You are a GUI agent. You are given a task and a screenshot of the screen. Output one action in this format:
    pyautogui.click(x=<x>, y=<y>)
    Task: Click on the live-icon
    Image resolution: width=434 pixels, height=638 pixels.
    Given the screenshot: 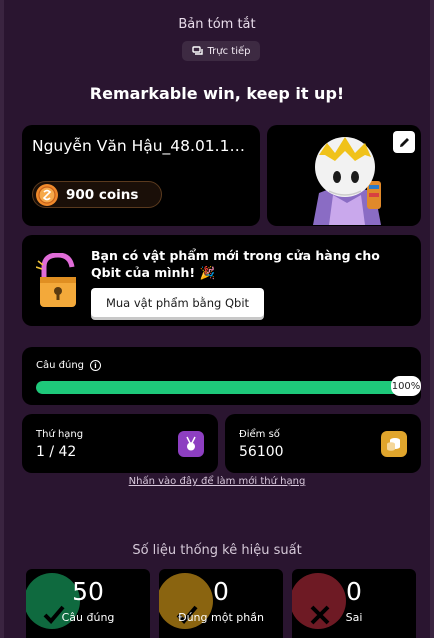 What is the action you would take?
    pyautogui.click(x=197, y=50)
    